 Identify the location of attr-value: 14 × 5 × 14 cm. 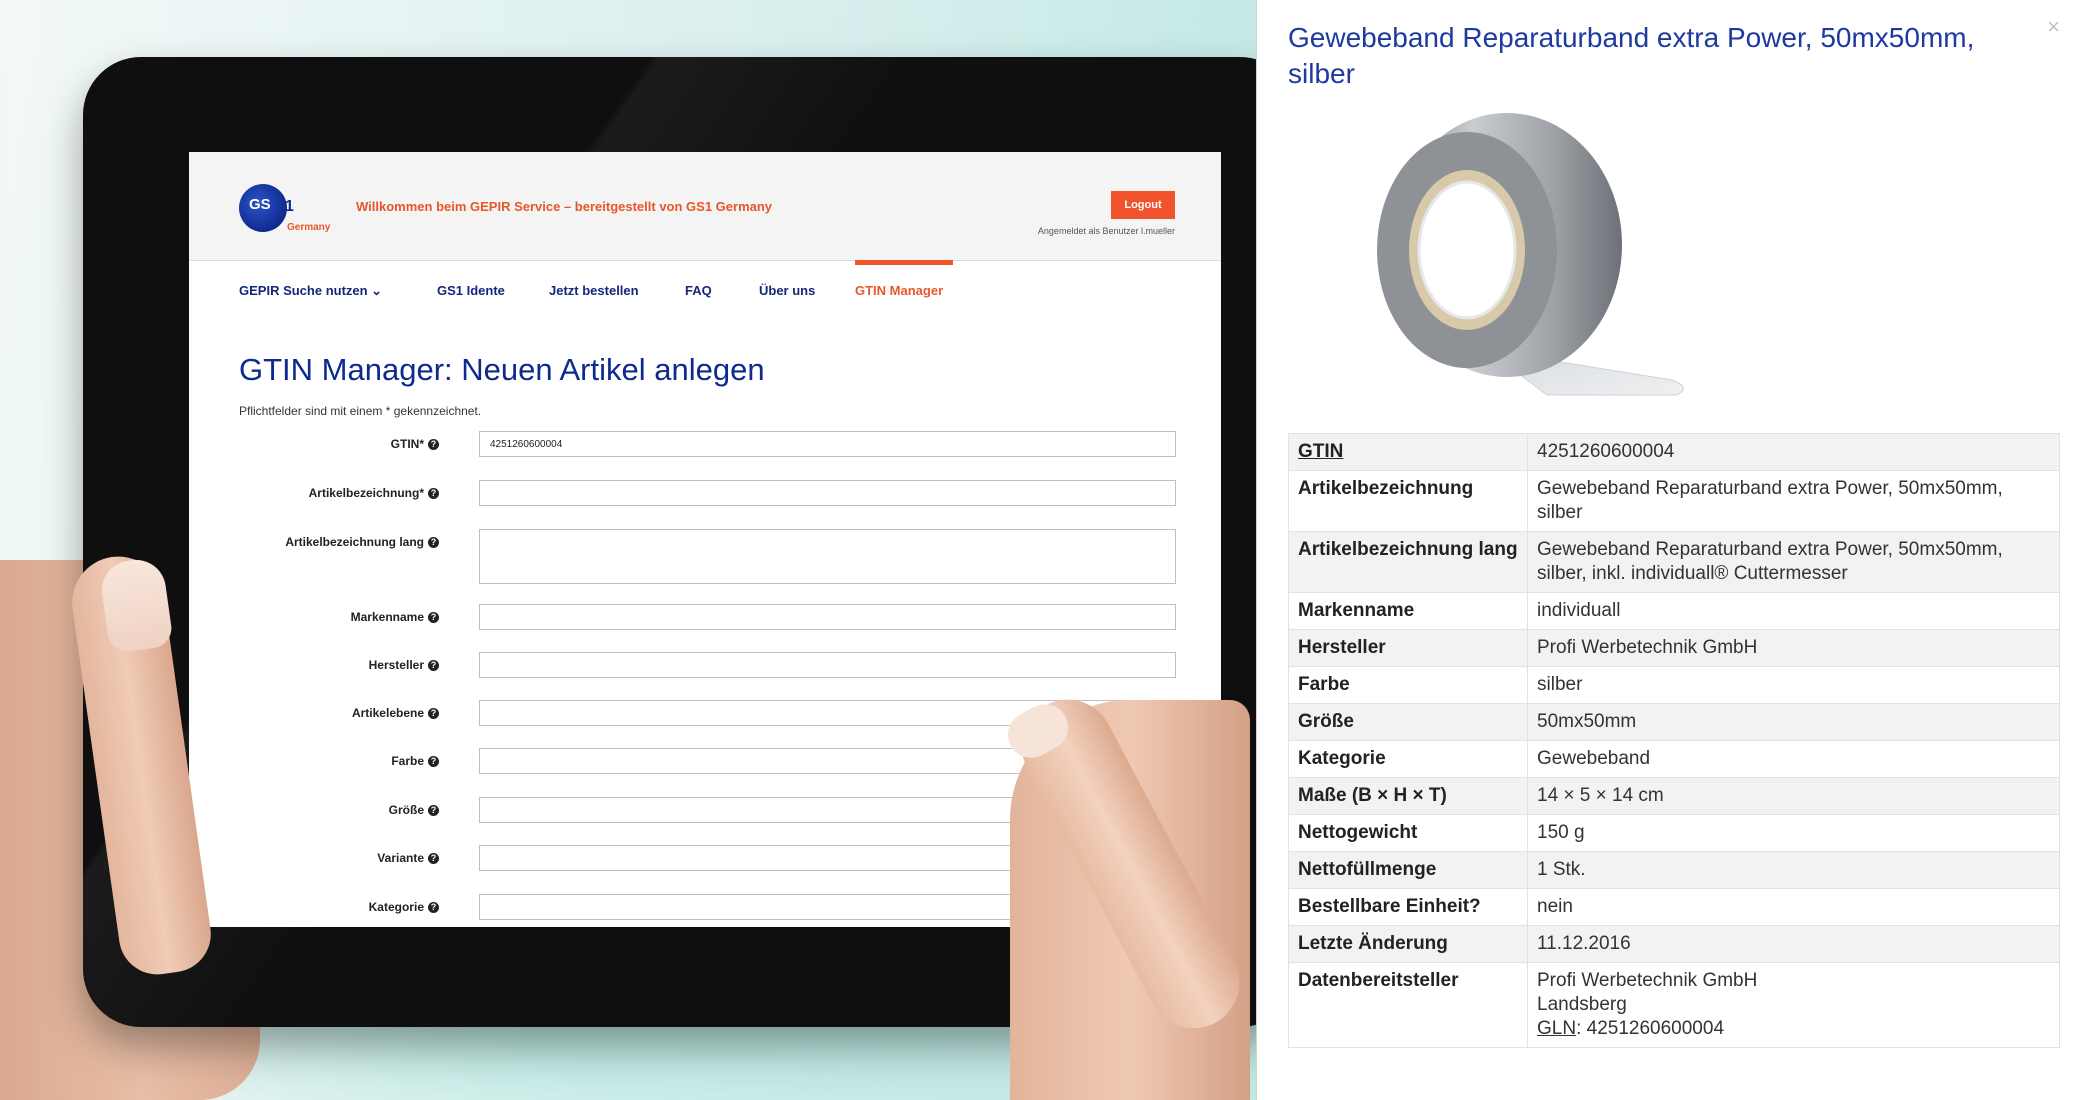
(1793, 796).